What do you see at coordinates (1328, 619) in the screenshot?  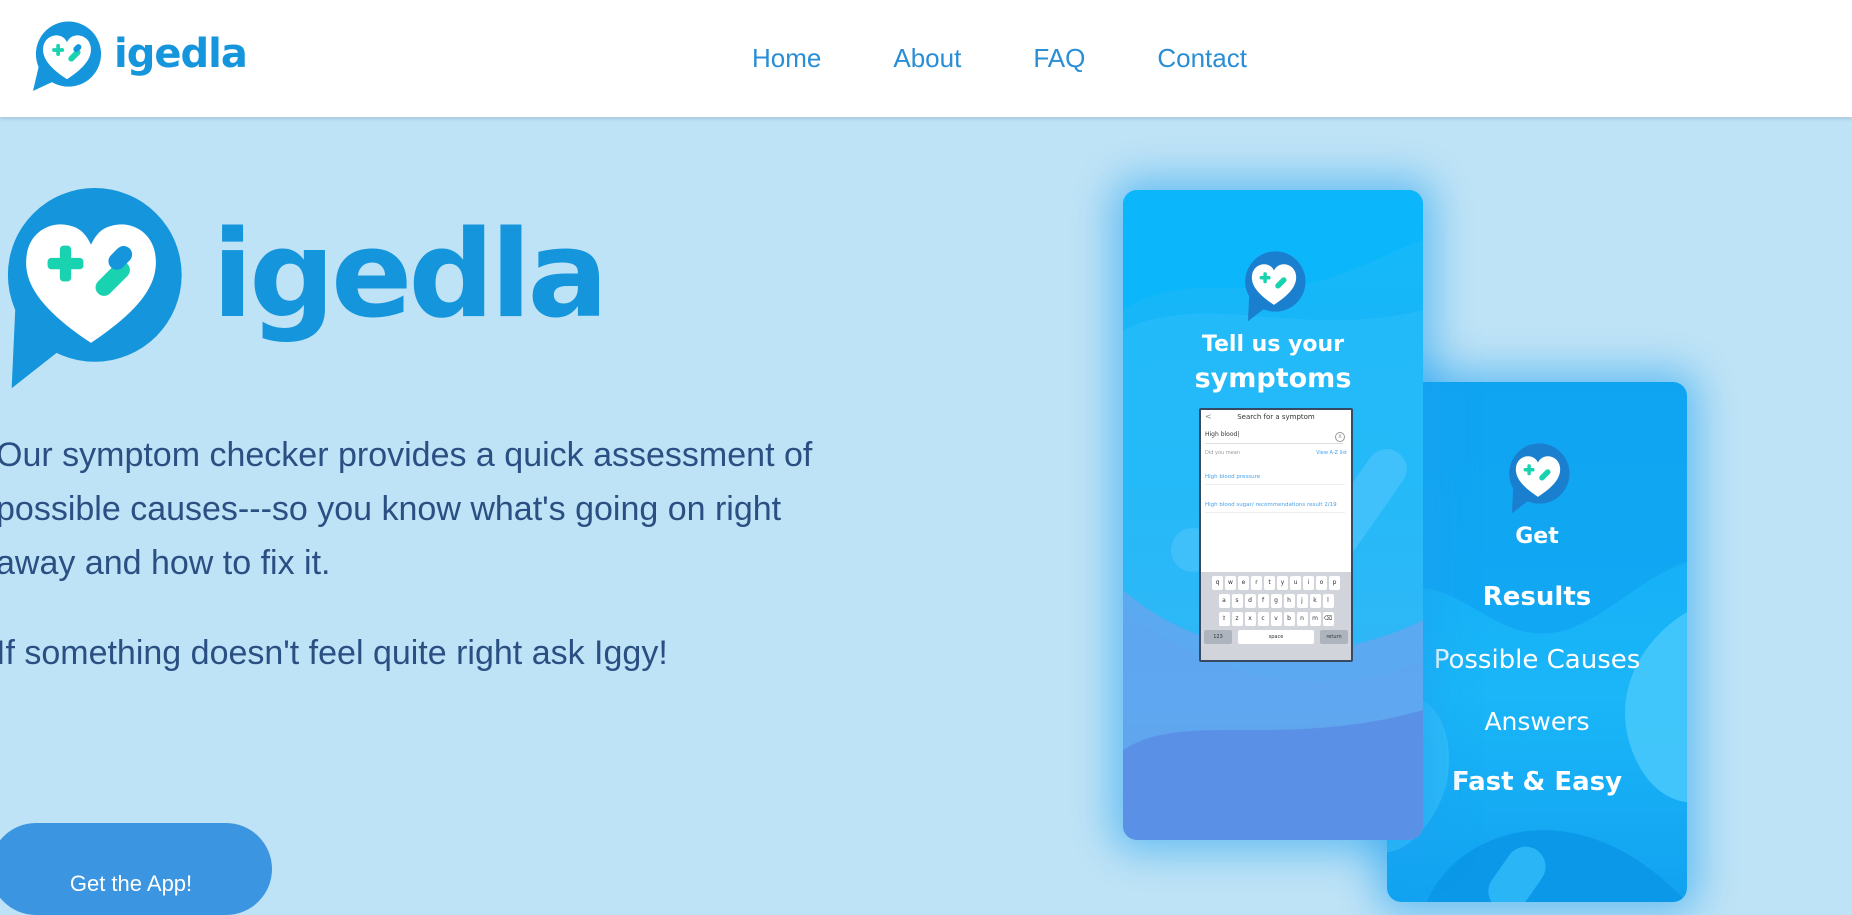 I see `keyboard-key: ⌫` at bounding box center [1328, 619].